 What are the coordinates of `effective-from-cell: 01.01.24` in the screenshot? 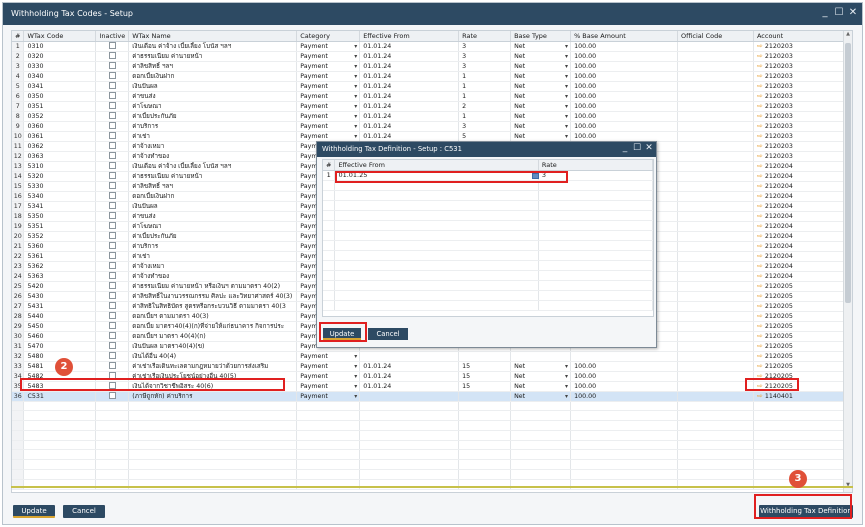 It's located at (409, 116).